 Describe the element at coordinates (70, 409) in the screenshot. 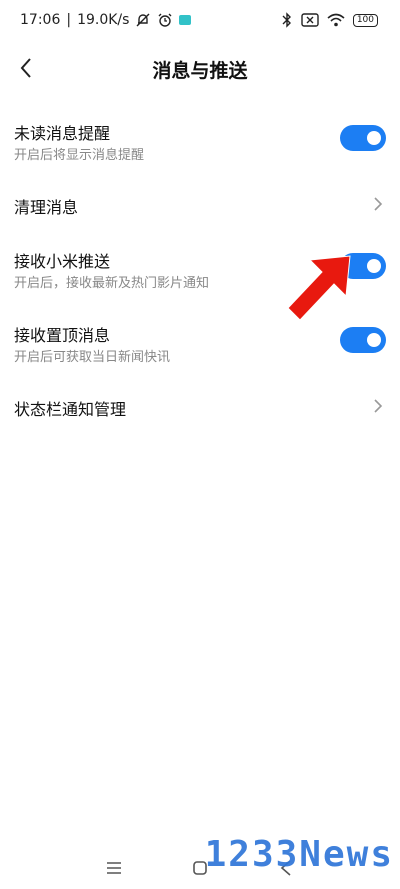

I see `setting-title: 状态栏通知管理` at that location.